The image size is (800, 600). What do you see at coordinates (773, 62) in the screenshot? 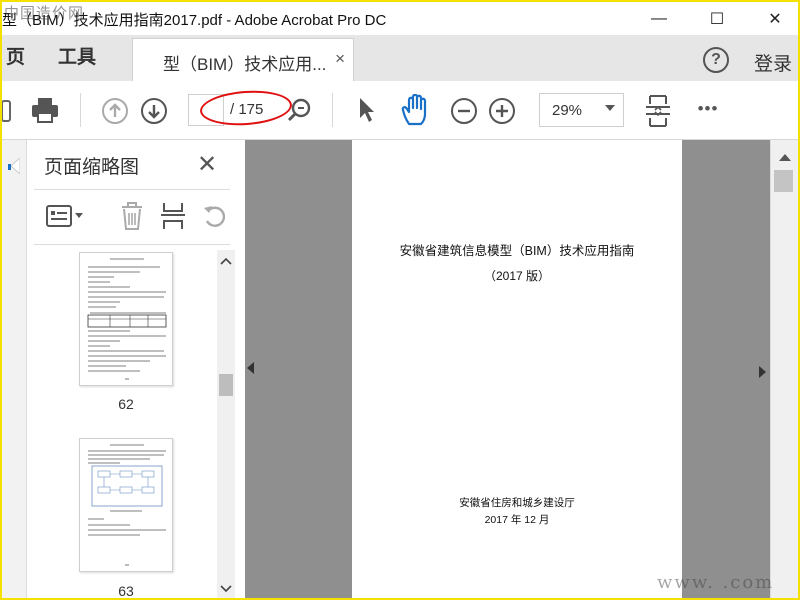
I see `login-button: 登录` at bounding box center [773, 62].